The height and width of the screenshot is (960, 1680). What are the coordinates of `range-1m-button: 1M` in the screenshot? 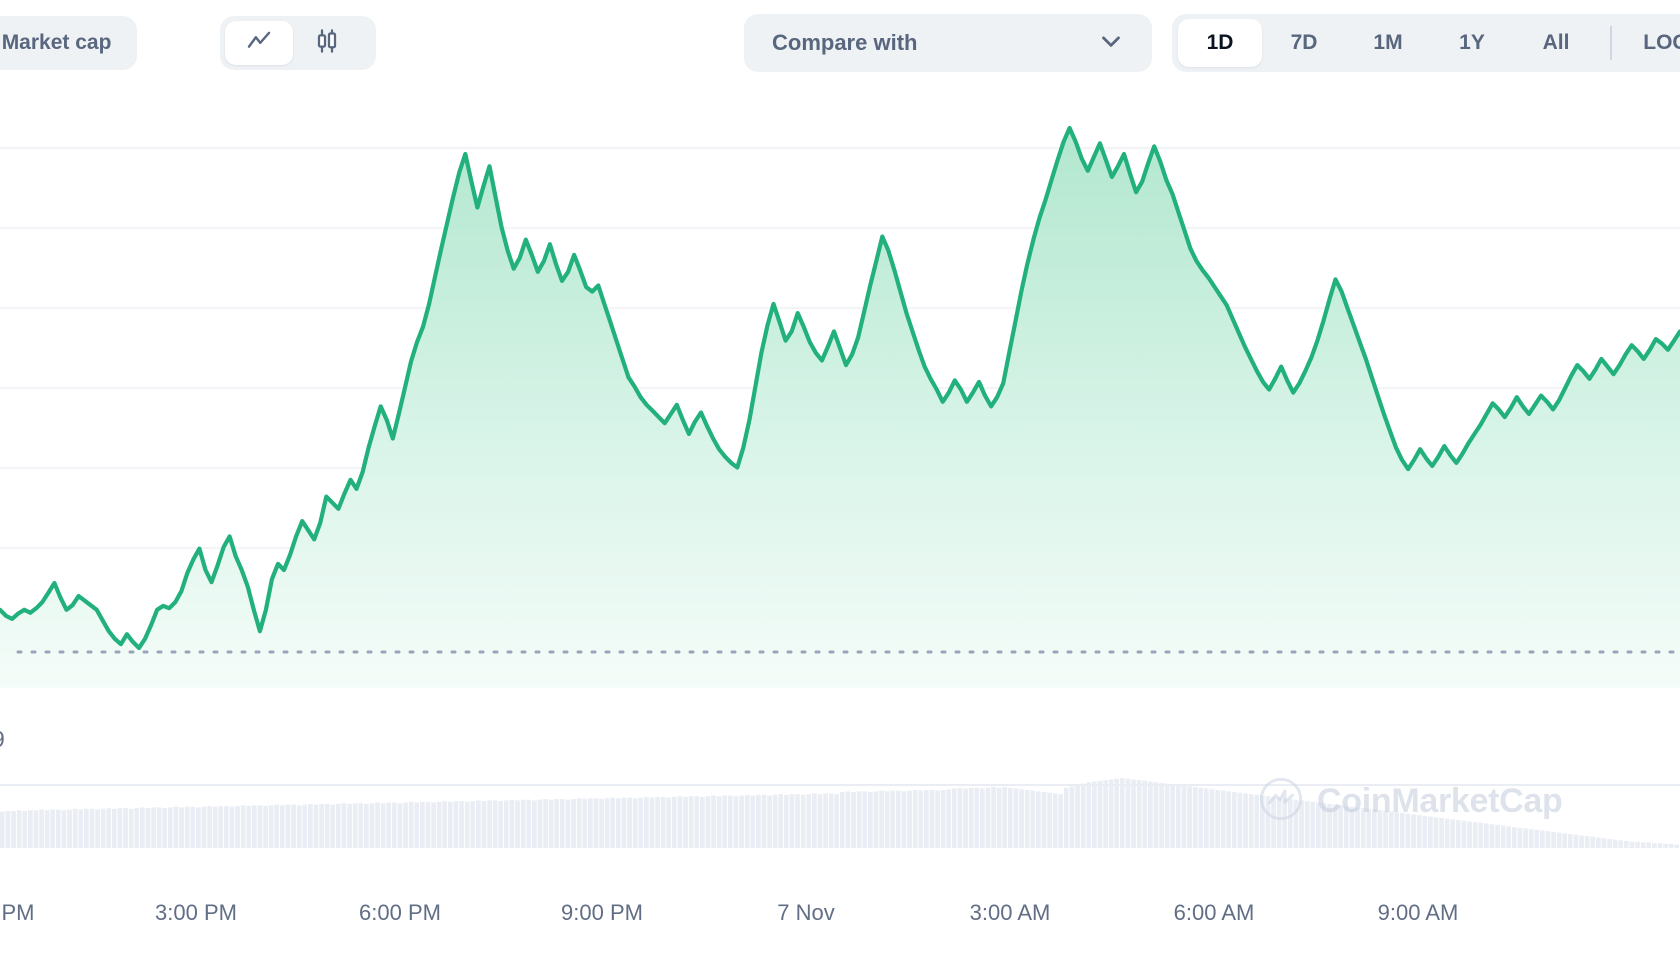 It's located at (1388, 43).